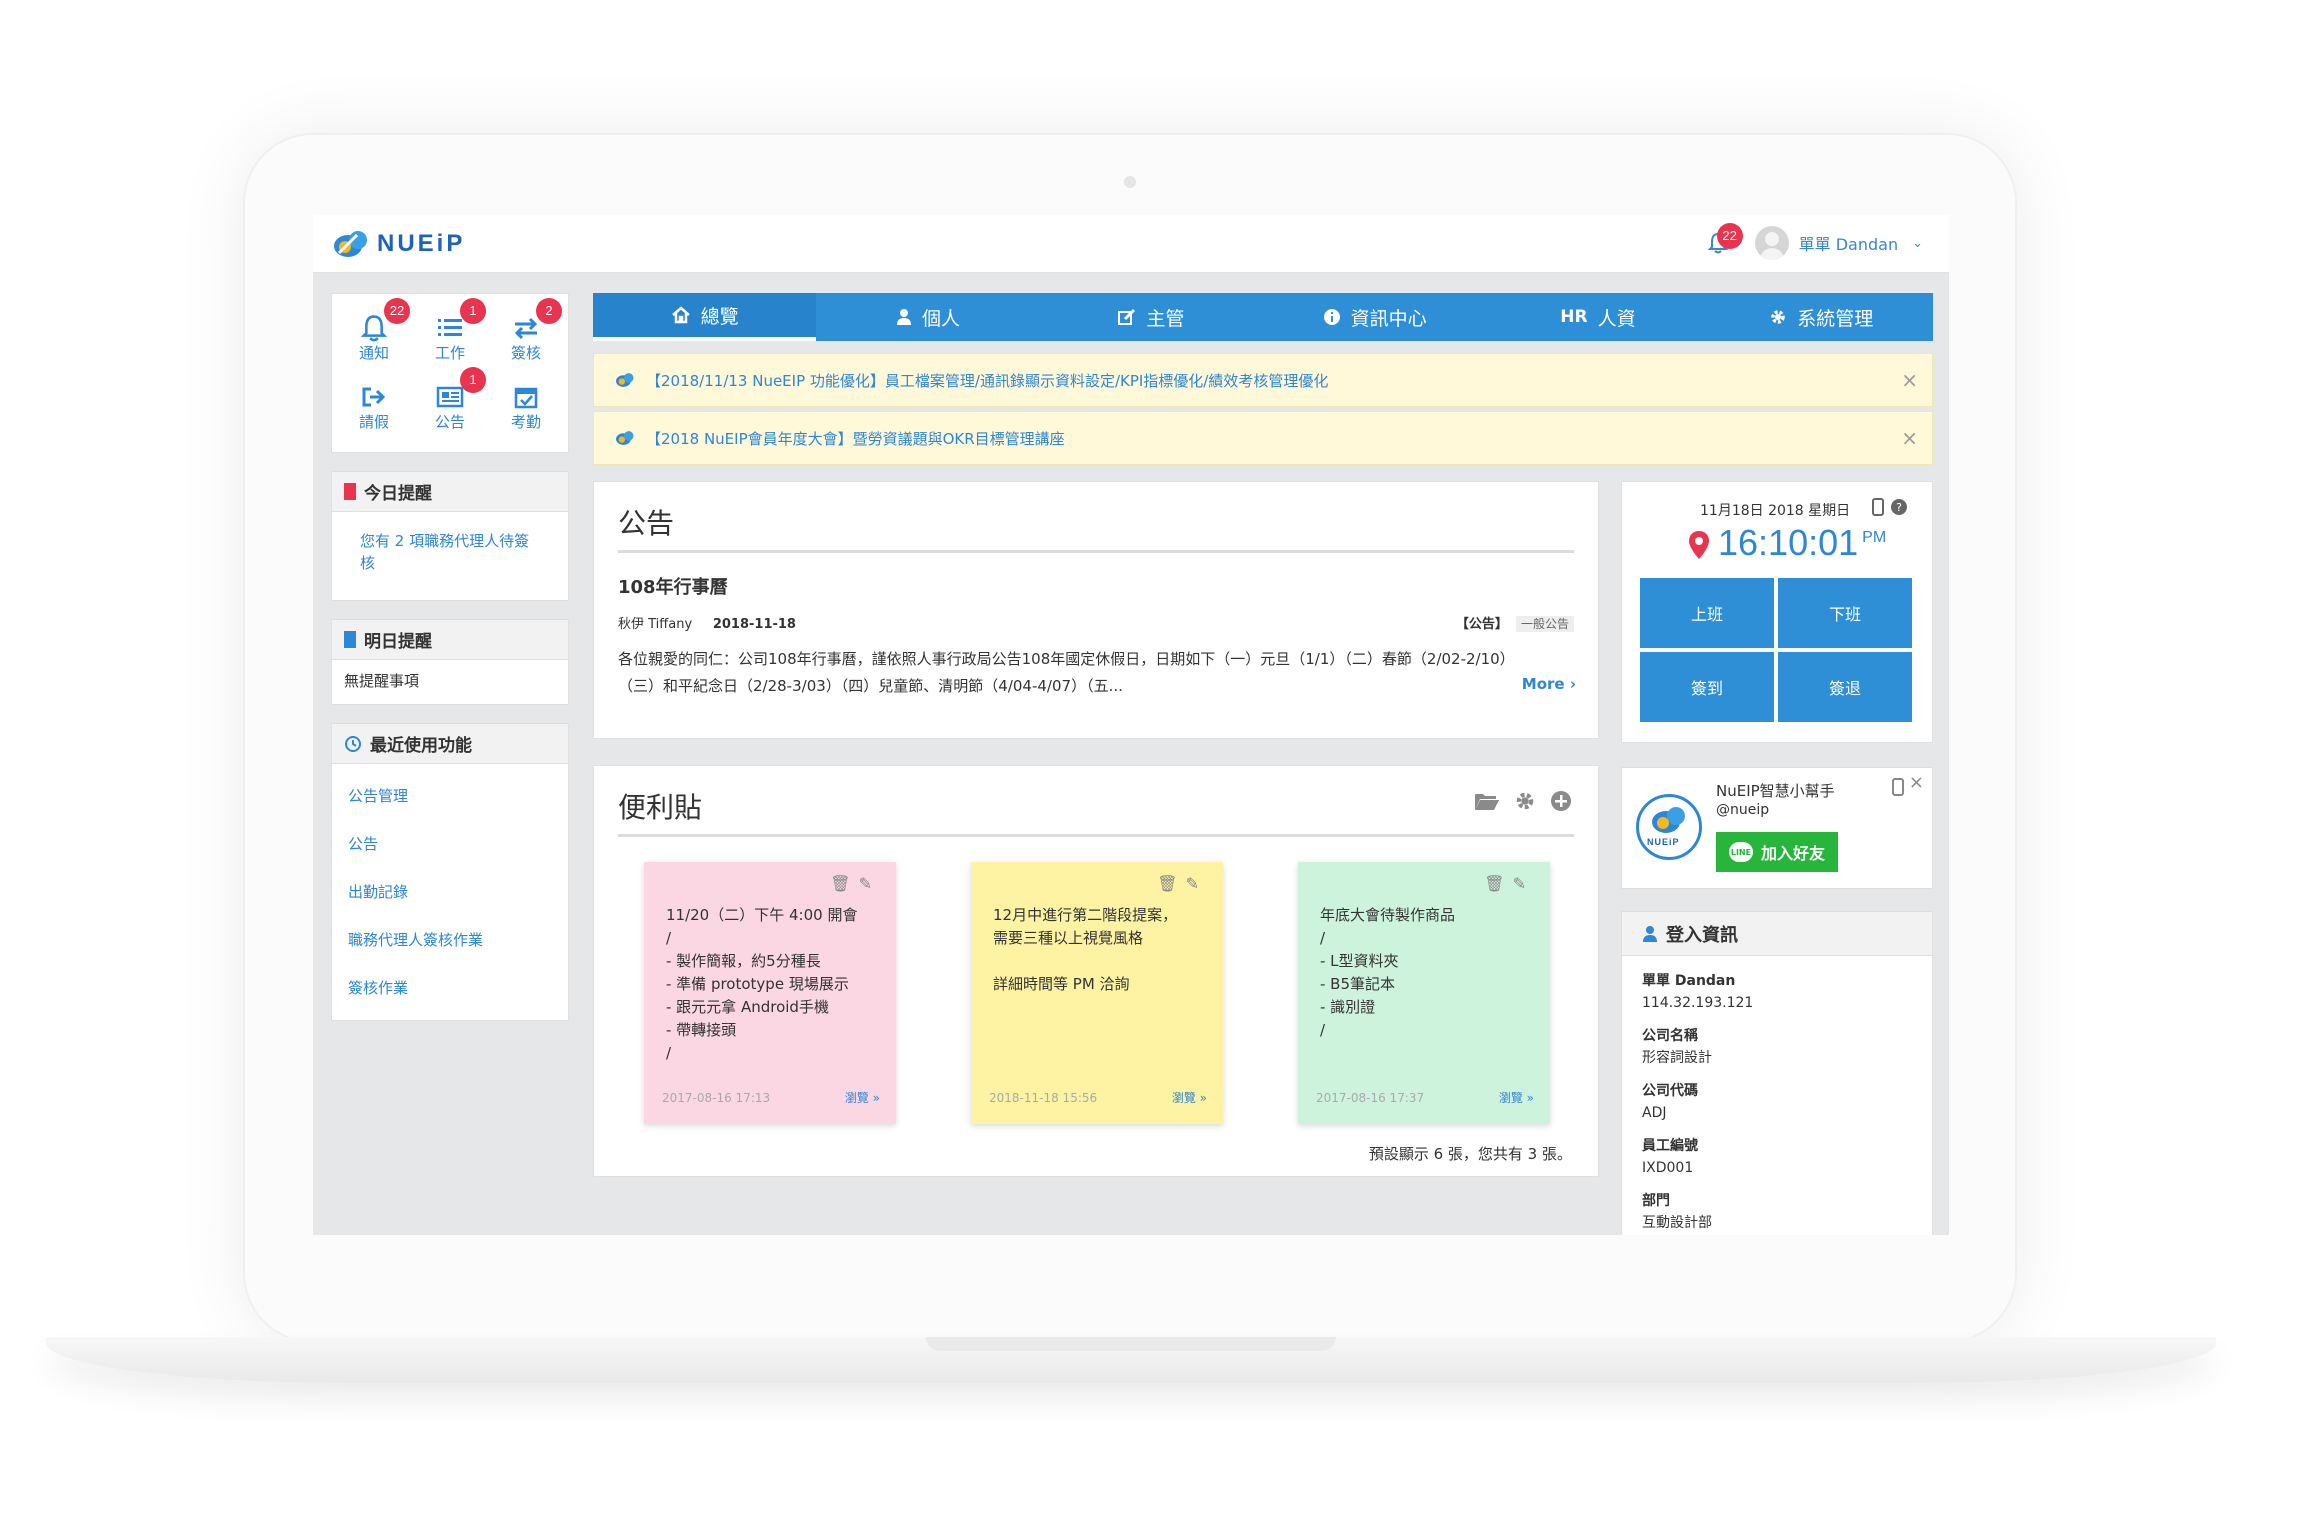 The image size is (2322, 1518). Describe the element at coordinates (549, 311) in the screenshot. I see `shortcut-badge: 2` at that location.